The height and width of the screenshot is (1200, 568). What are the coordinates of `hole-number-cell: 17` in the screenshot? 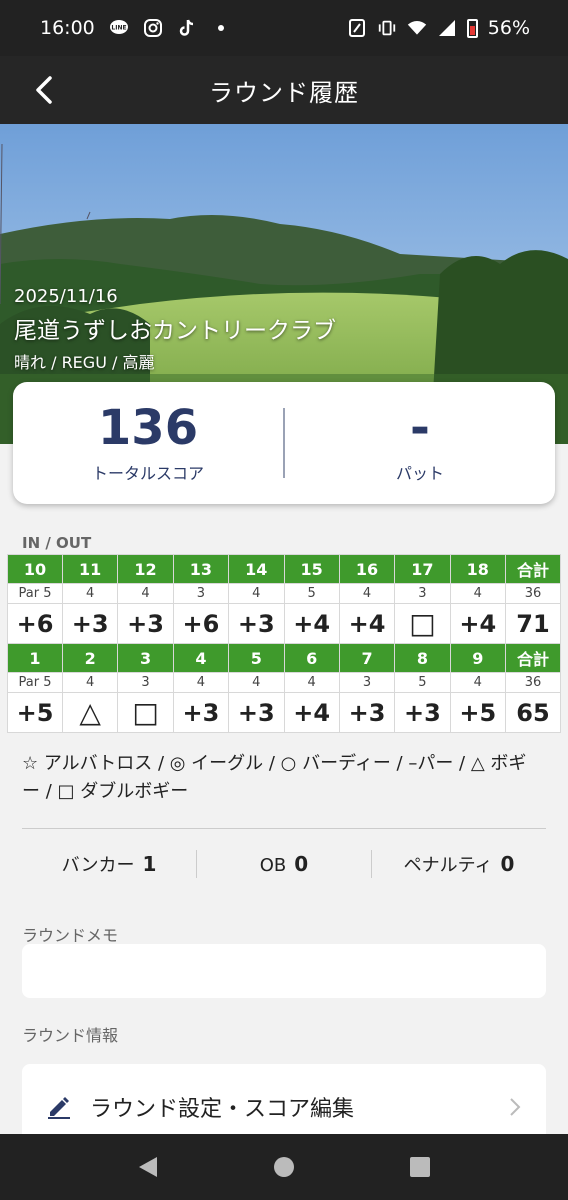 It's located at (422, 569).